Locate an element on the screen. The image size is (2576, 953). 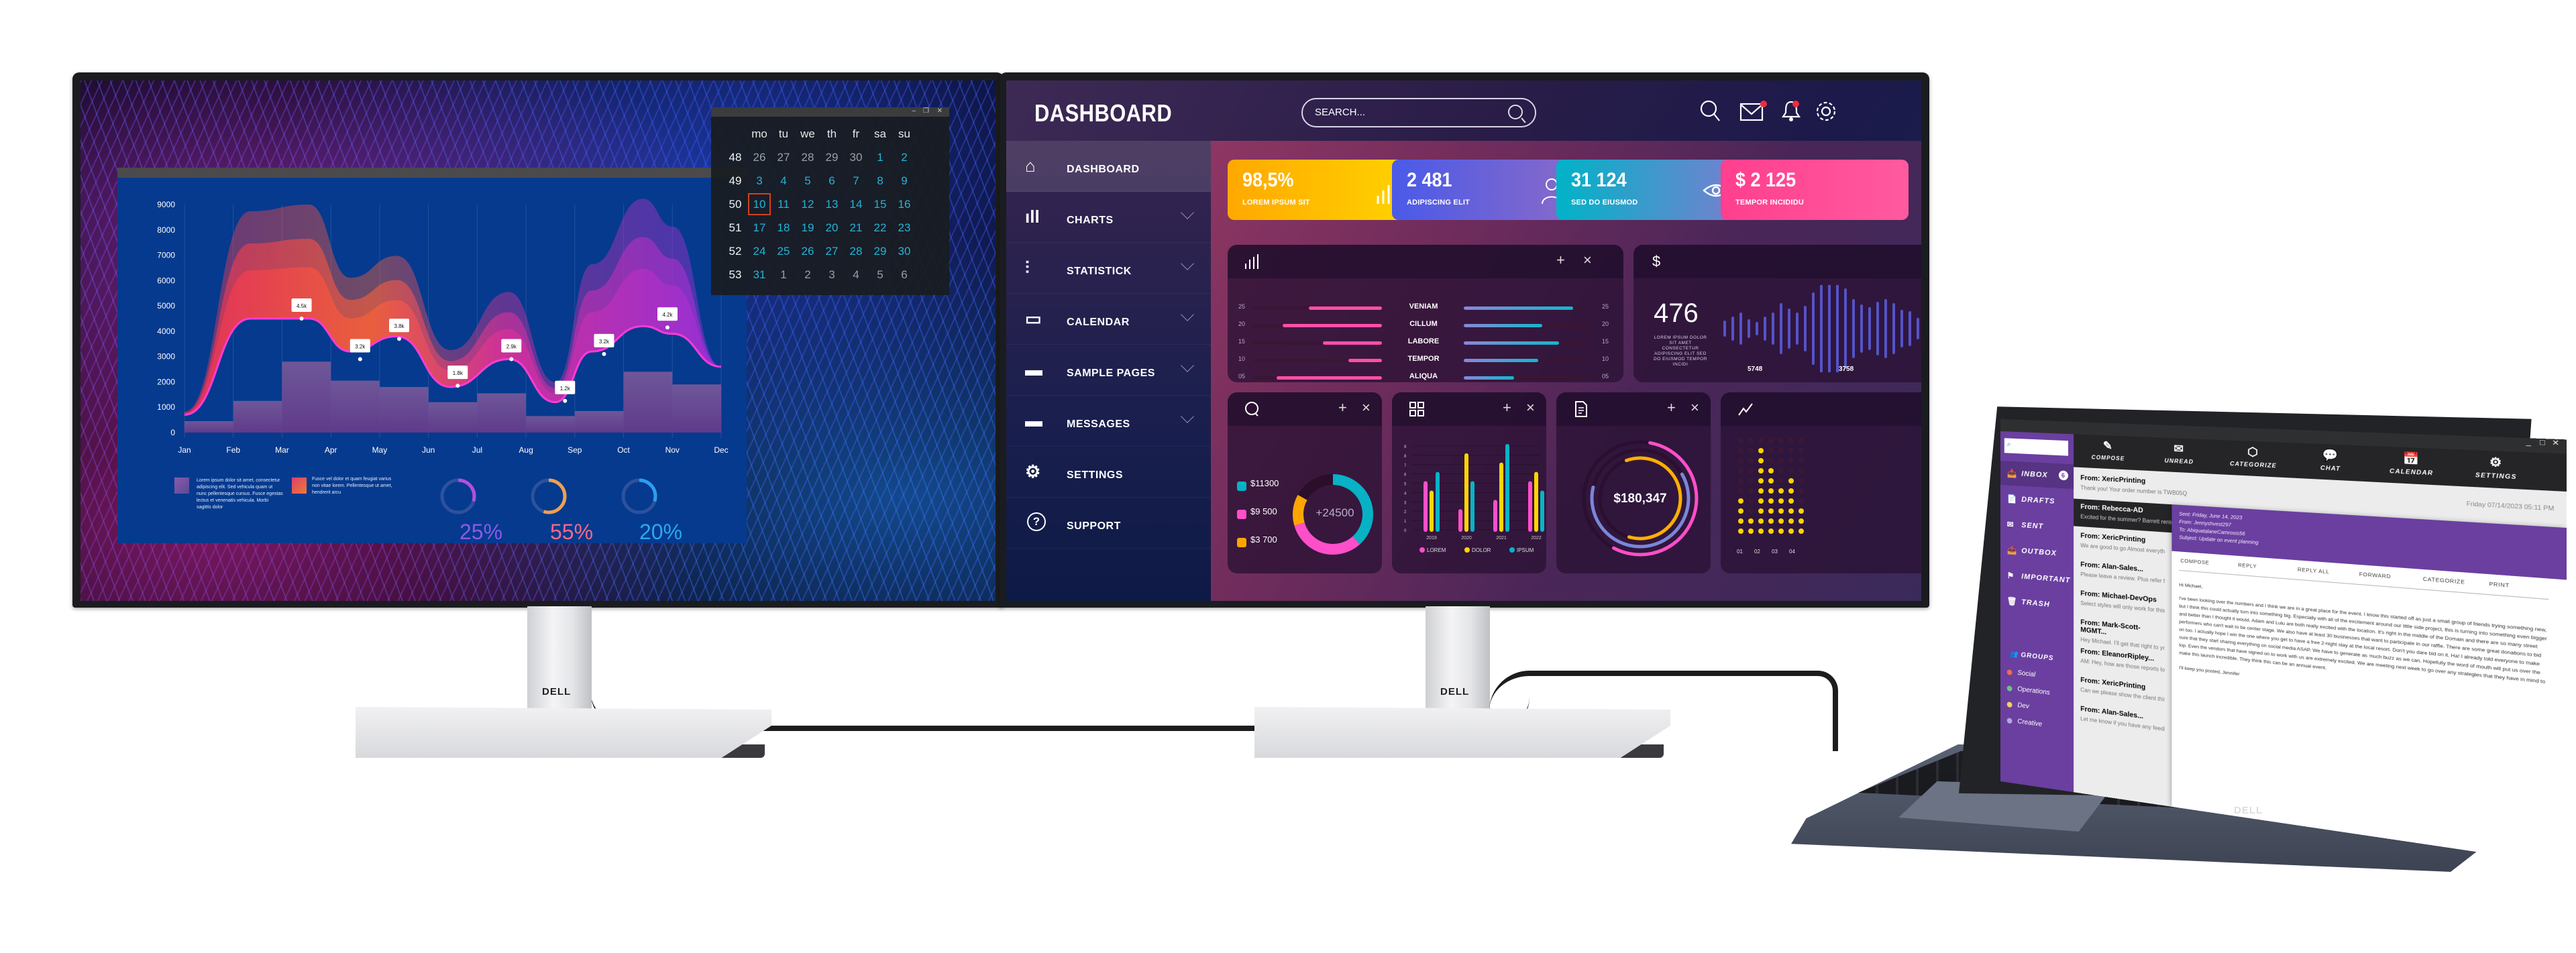
mail-search-input: ⌕ is located at coordinates (2036, 447).